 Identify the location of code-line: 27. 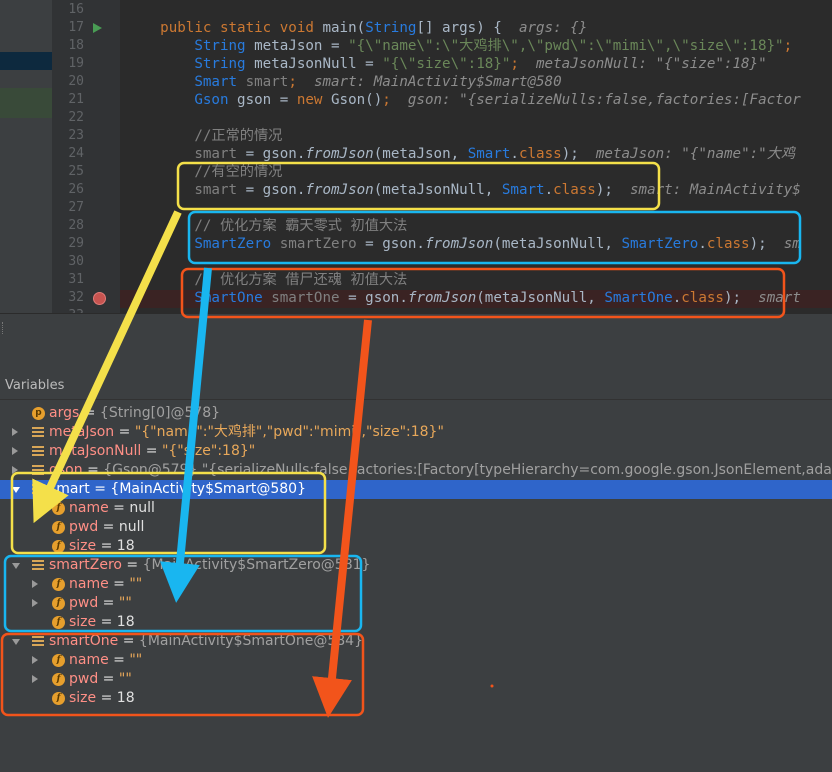
(416, 208).